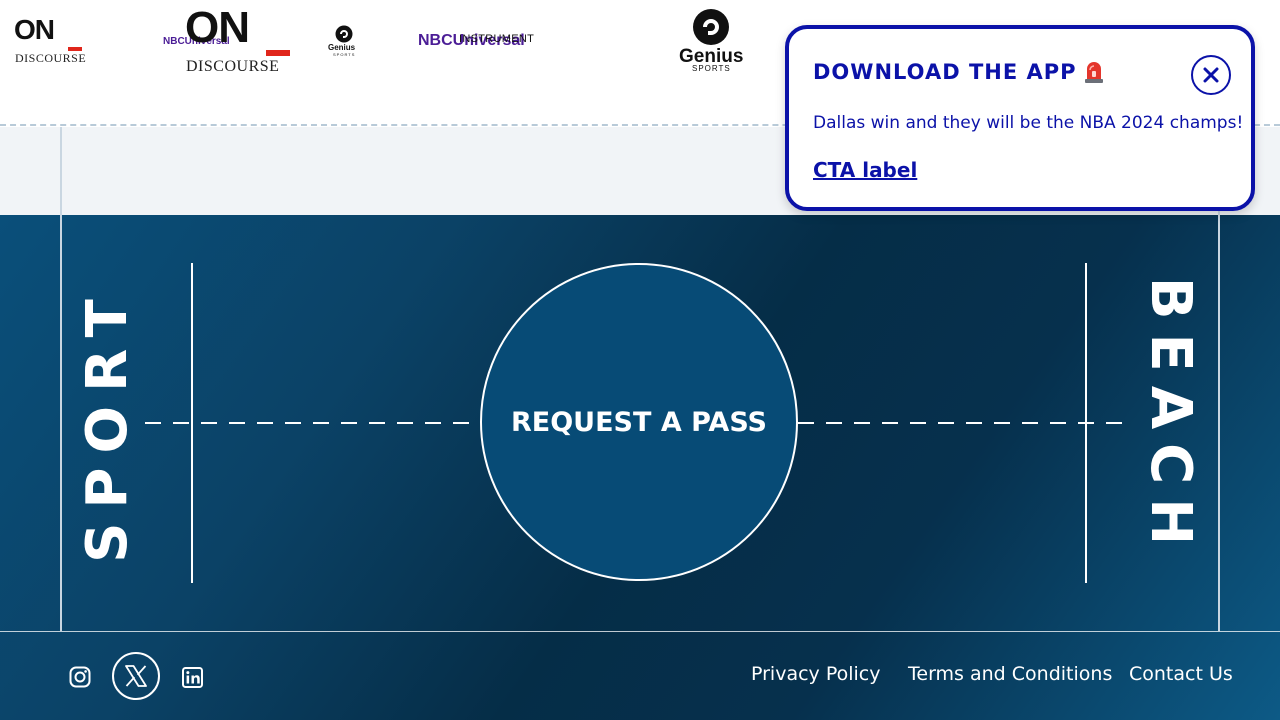 This screenshot has height=720, width=1280. I want to click on toast-title: DOWNLOAD THE APP, so click(945, 72).